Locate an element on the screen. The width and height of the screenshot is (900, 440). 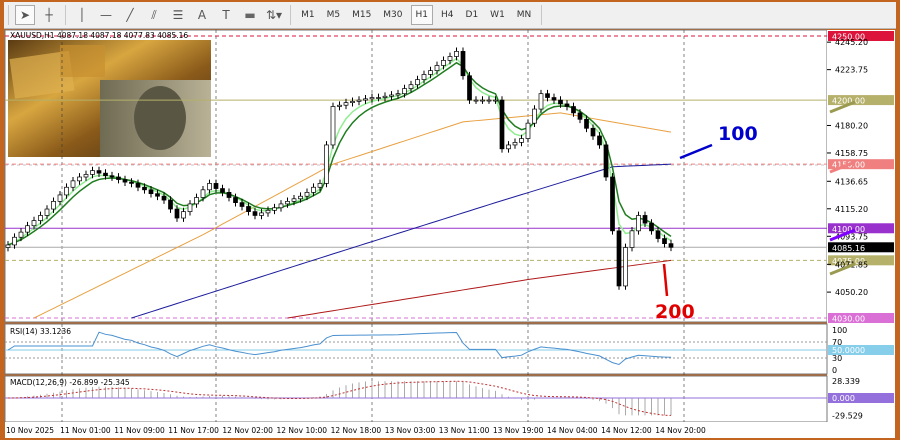
y-tick-label: 4180.20 is located at coordinates (851, 125).